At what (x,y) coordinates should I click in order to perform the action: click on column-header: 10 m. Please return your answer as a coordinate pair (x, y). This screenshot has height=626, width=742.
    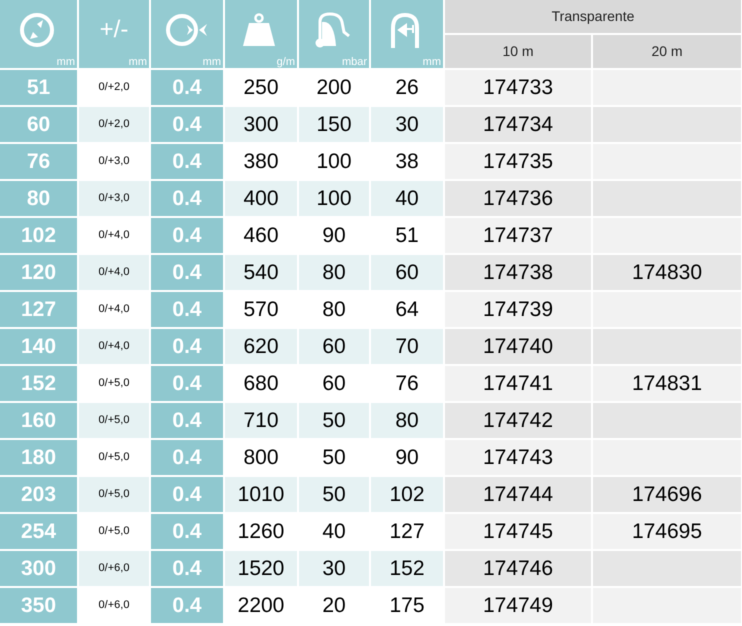
    Looking at the image, I should click on (518, 51).